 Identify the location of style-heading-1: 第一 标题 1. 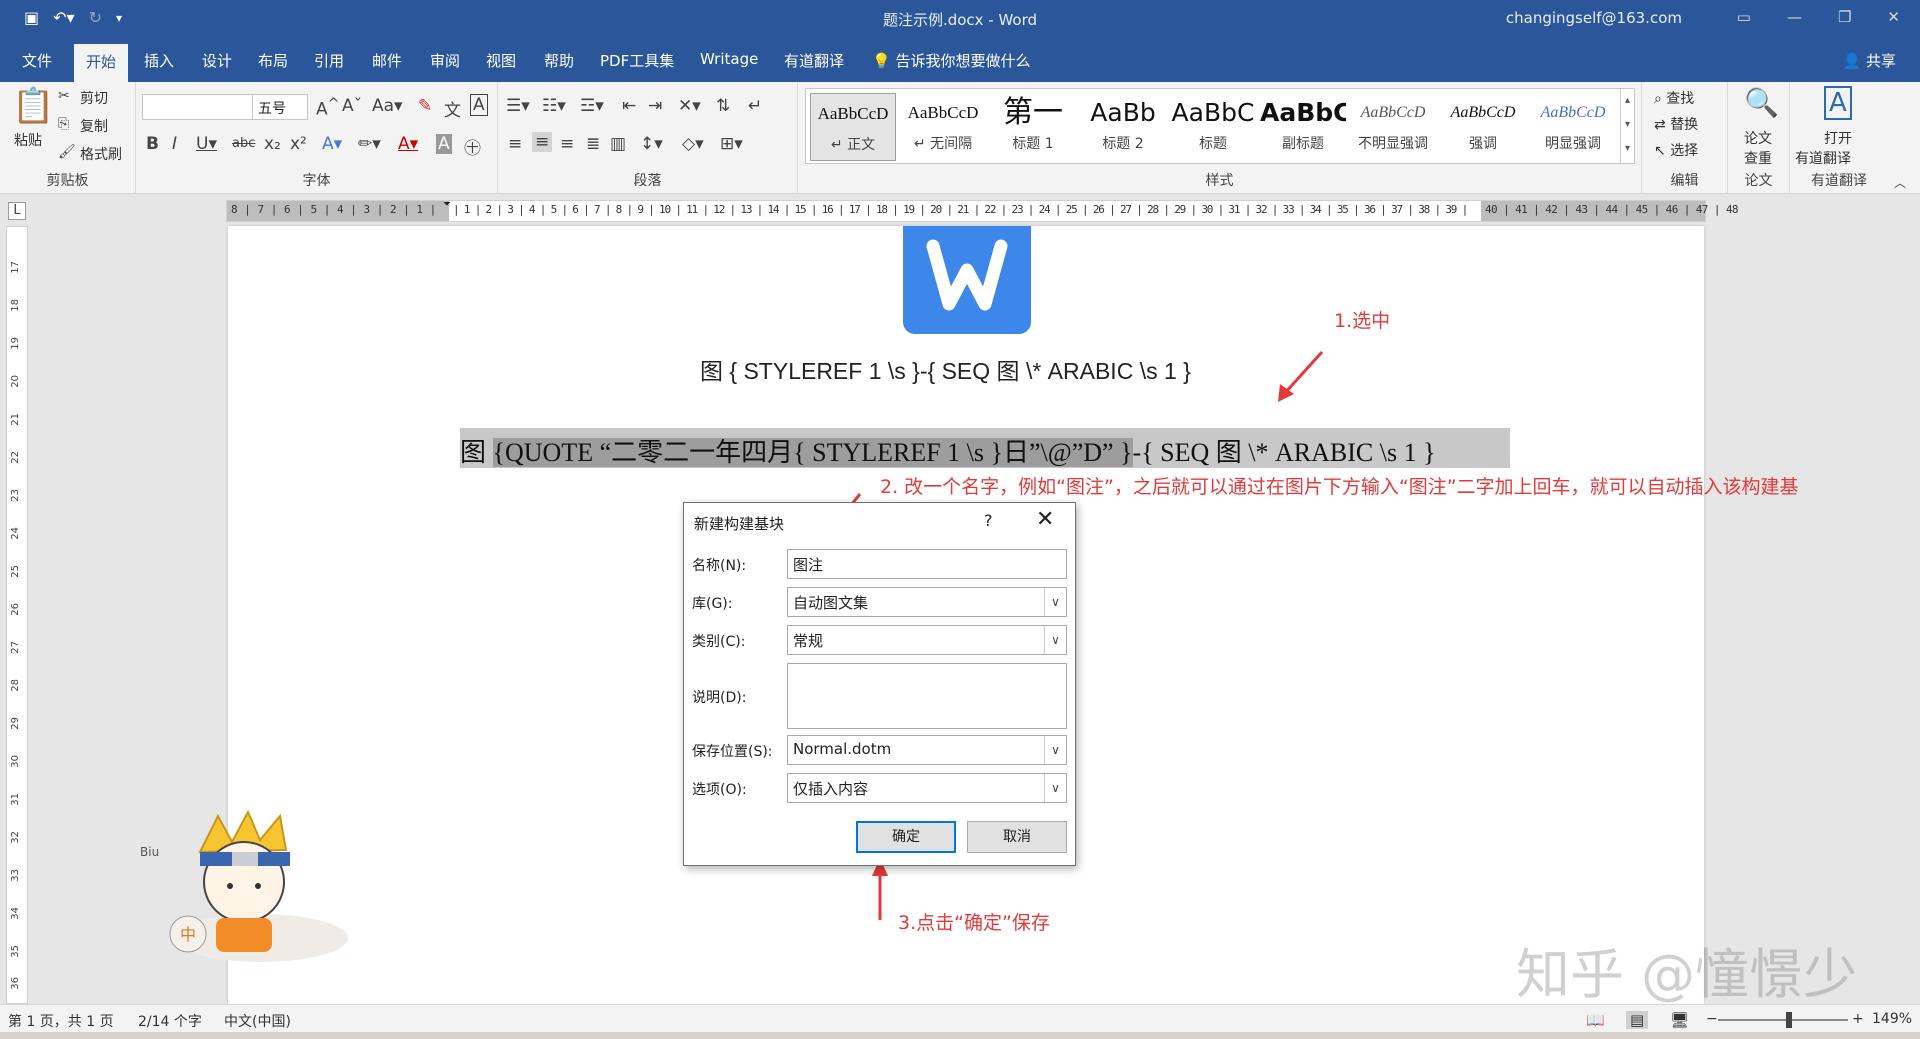
(1033, 127).